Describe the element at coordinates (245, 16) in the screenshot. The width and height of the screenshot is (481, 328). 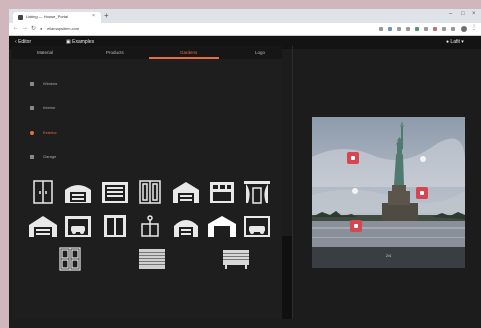
I see `tab-bar: Listing — House_Portal × + – □ ×` at that location.